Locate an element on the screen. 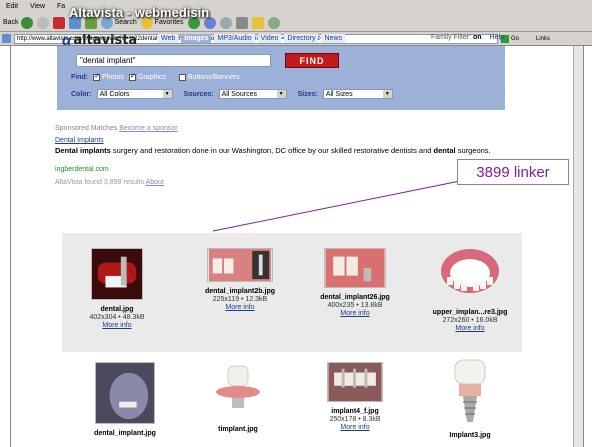 The width and height of the screenshot is (592, 447). back-button: Back is located at coordinates (18, 22).